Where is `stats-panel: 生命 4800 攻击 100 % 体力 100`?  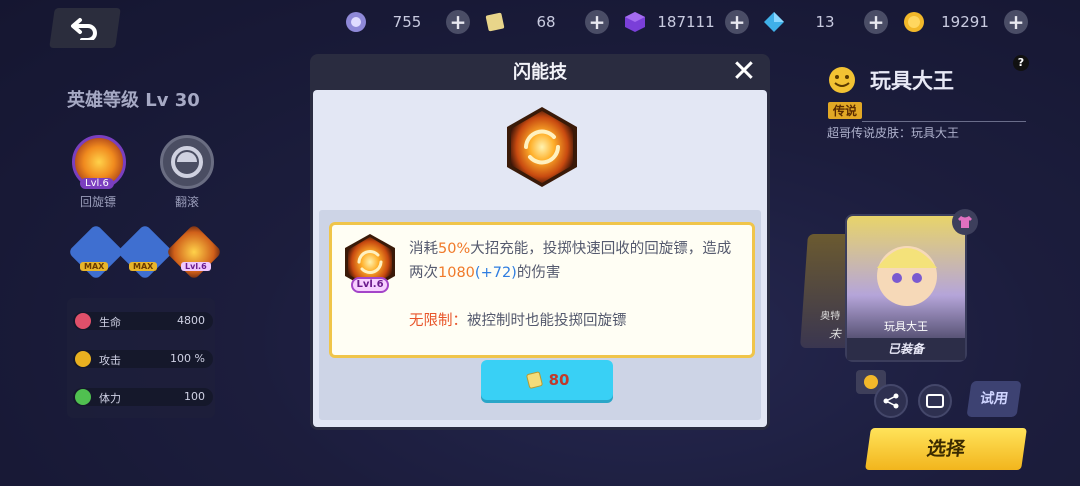 stats-panel: 生命 4800 攻击 100 % 体力 100 is located at coordinates (141, 358).